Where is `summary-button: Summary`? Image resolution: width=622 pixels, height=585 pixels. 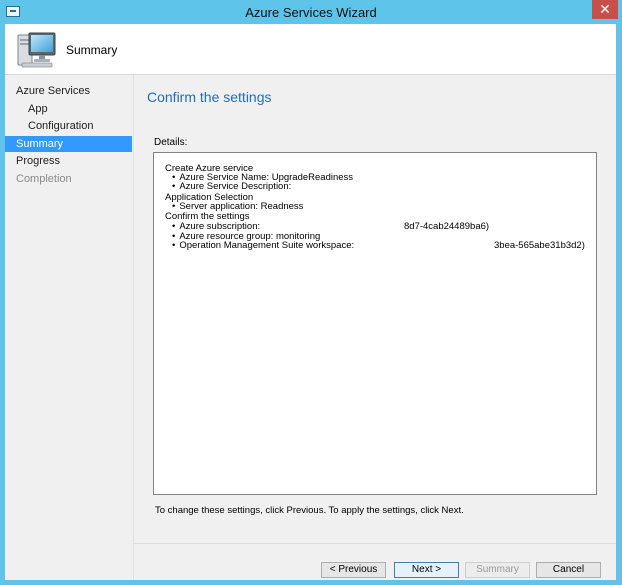
summary-button: Summary is located at coordinates (497, 570).